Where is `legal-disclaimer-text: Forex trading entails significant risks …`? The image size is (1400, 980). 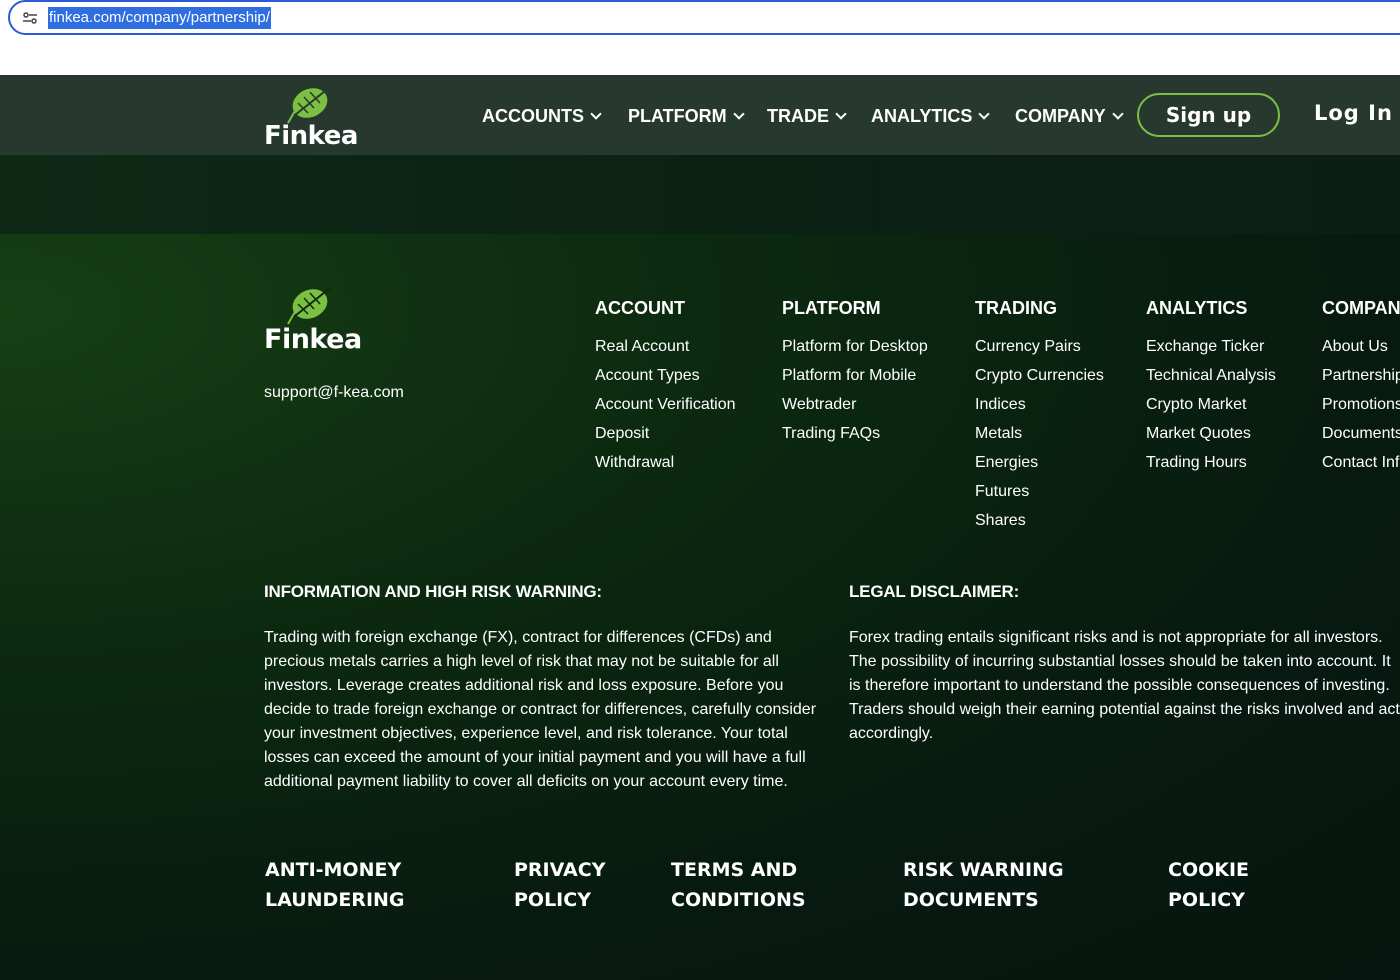
legal-disclaimer-text: Forex trading entails significant risks … is located at coordinates (1124, 685).